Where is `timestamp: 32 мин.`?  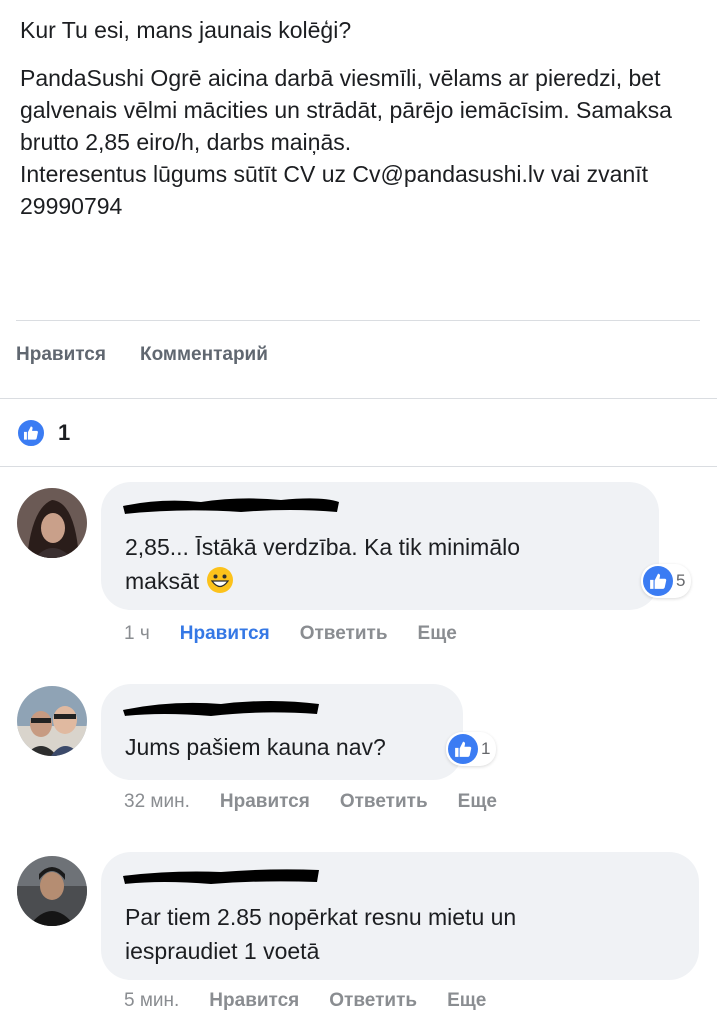 timestamp: 32 мин. is located at coordinates (157, 802).